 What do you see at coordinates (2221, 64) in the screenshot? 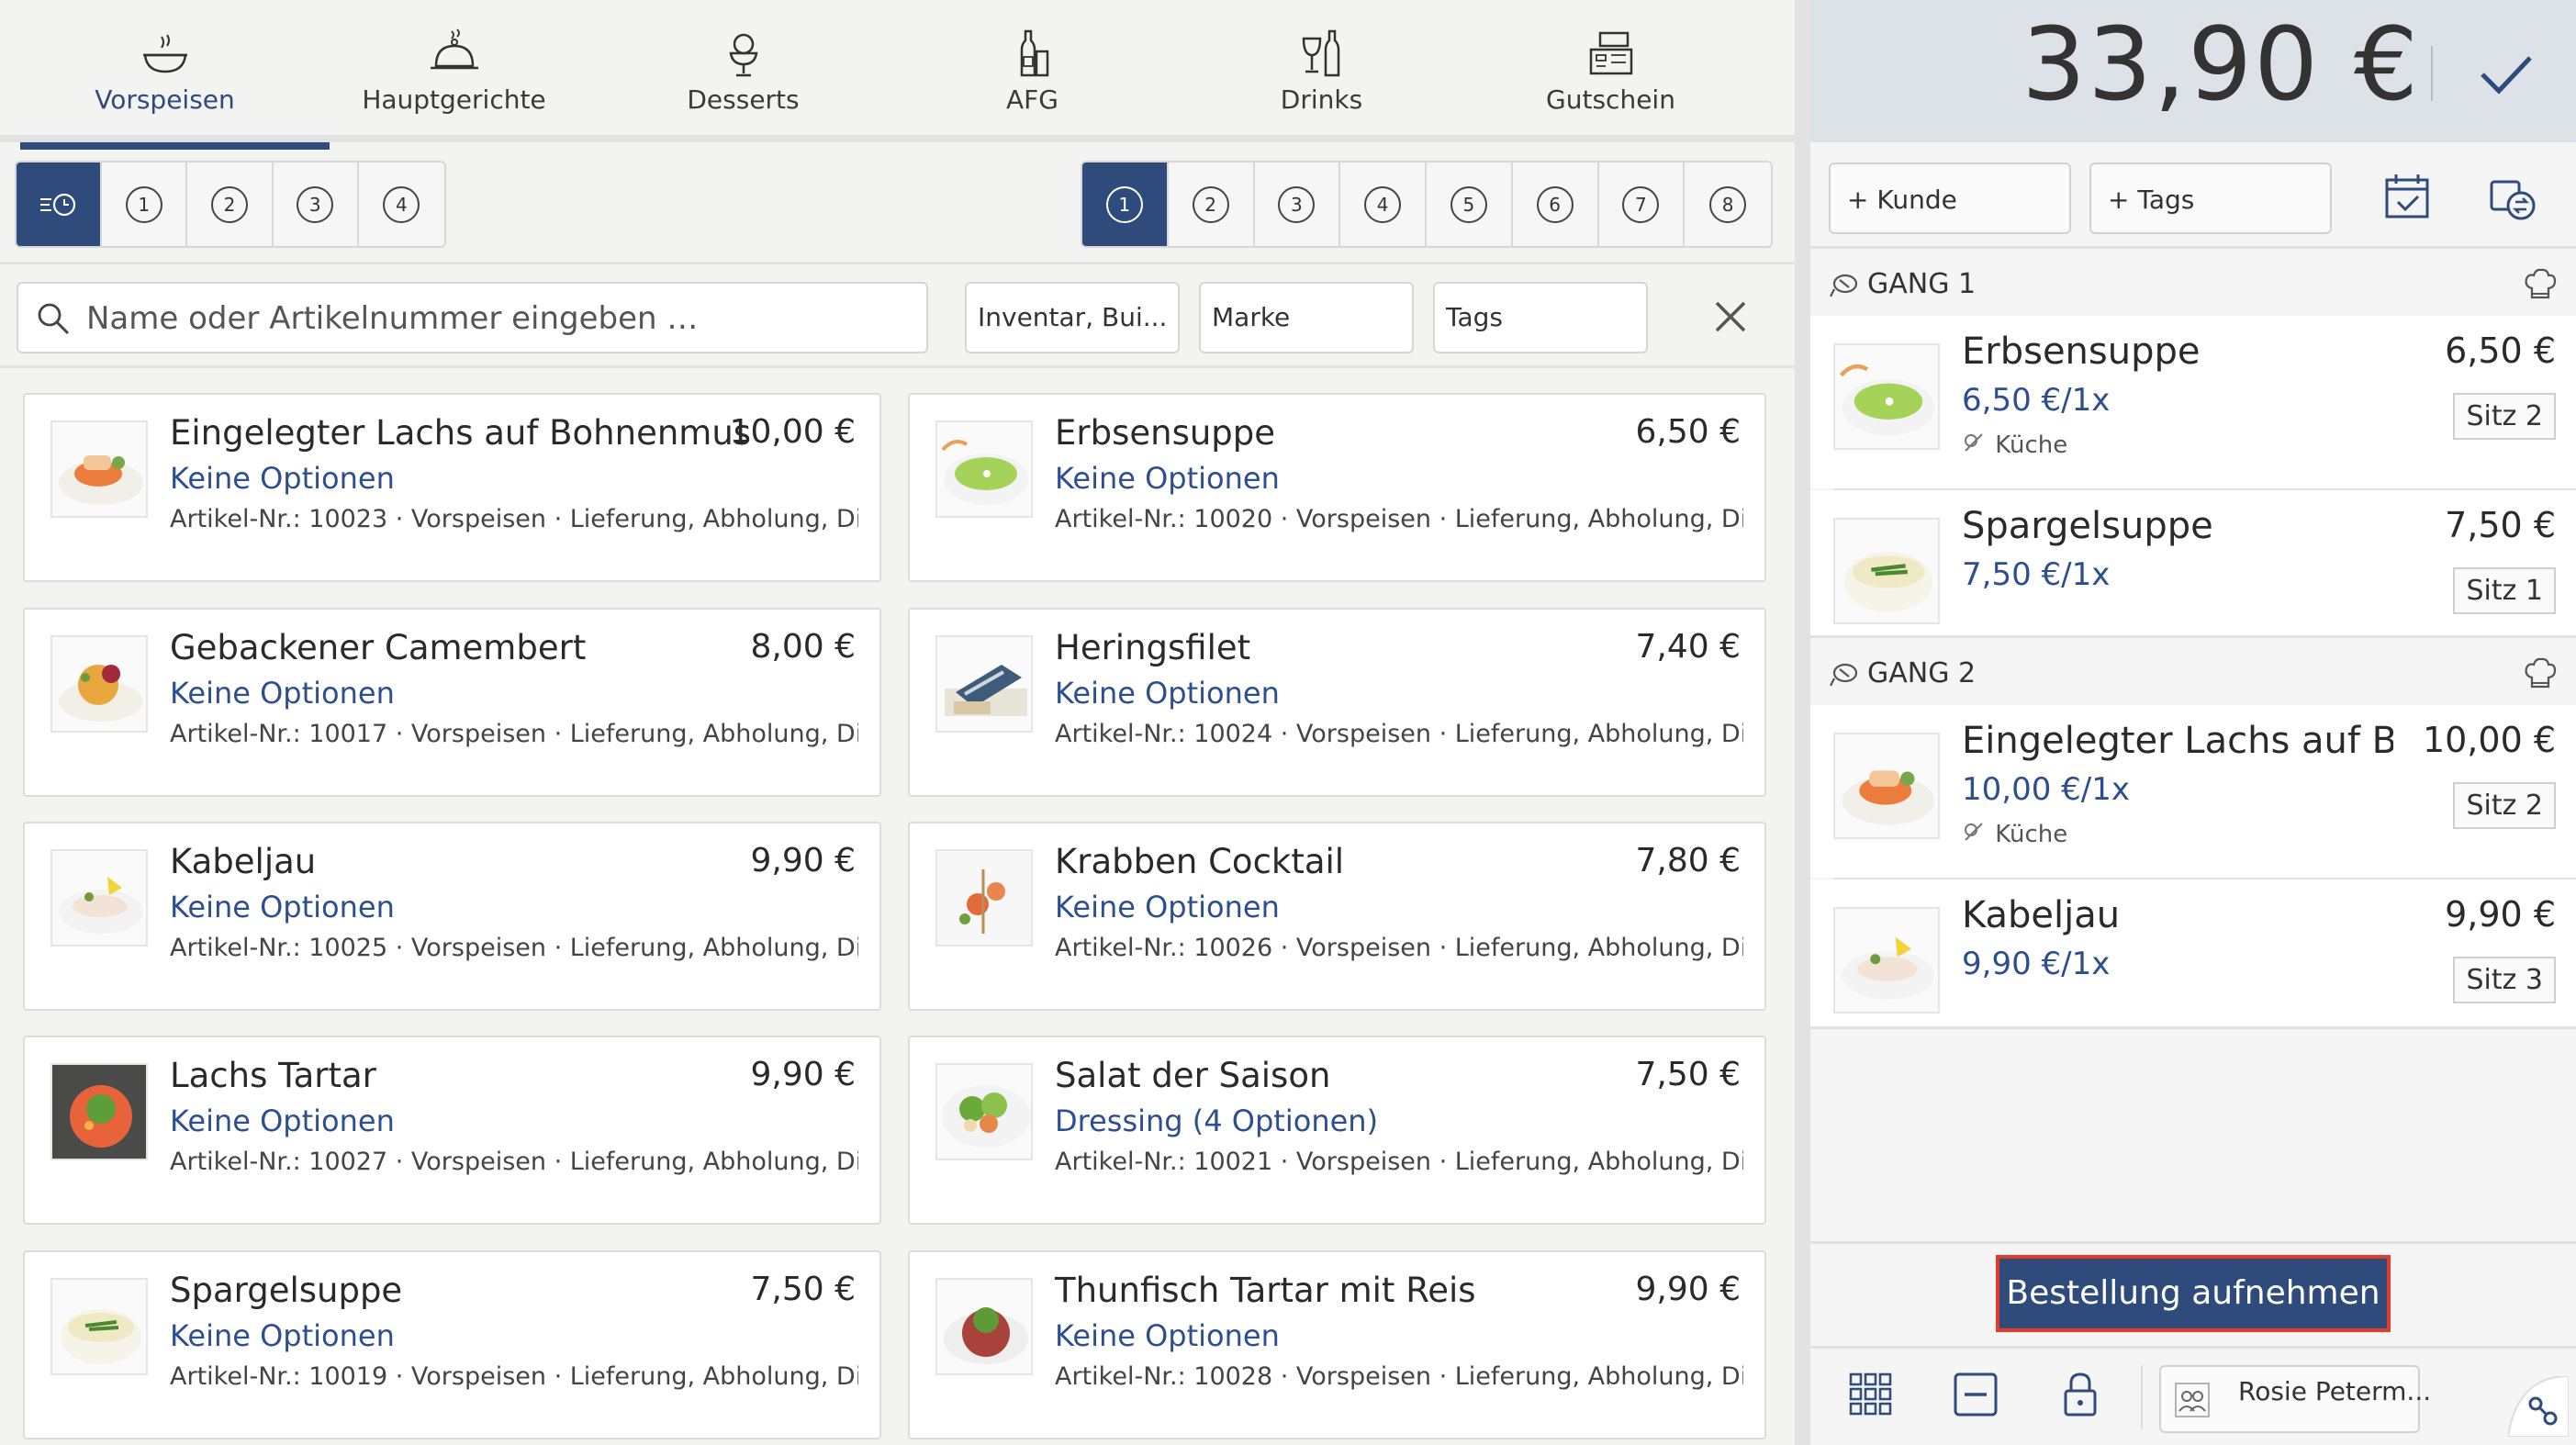
I see `order-total: 33,90 €` at bounding box center [2221, 64].